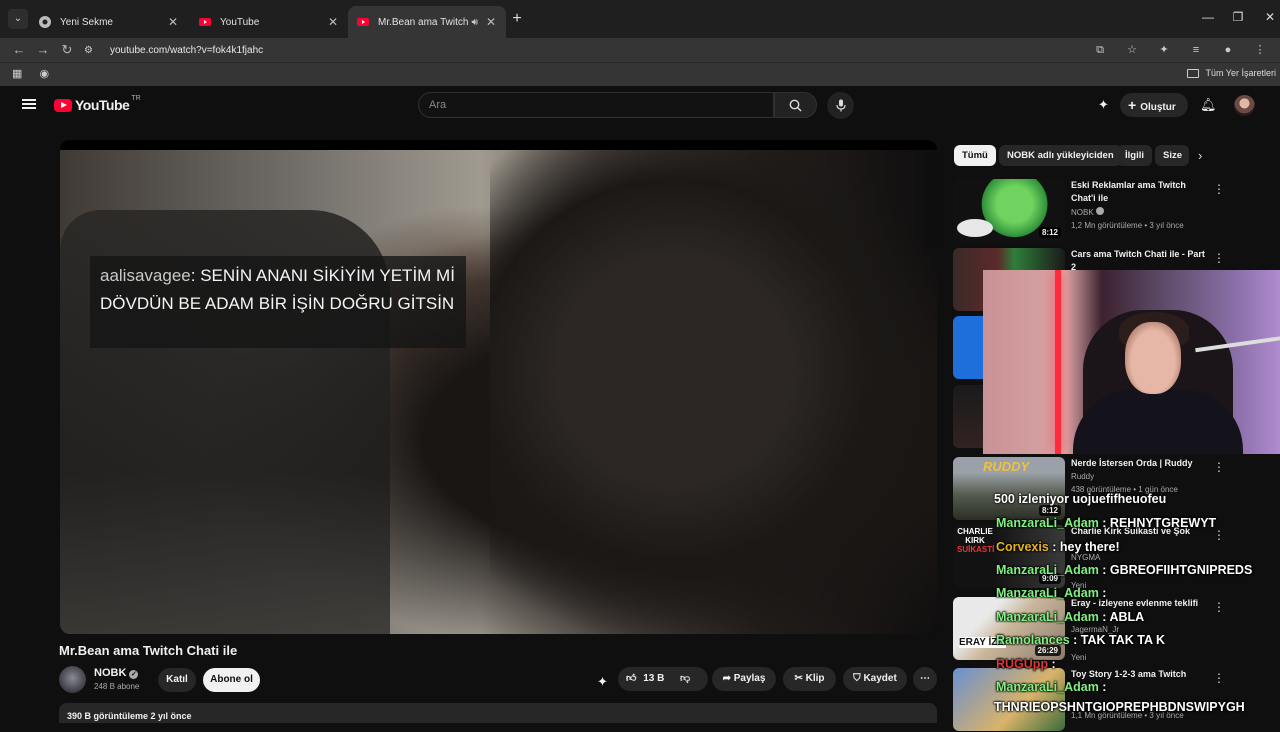 The height and width of the screenshot is (732, 1280). Describe the element at coordinates (1260, 50) in the screenshot. I see `browser-menu-icon: ⋮` at that location.